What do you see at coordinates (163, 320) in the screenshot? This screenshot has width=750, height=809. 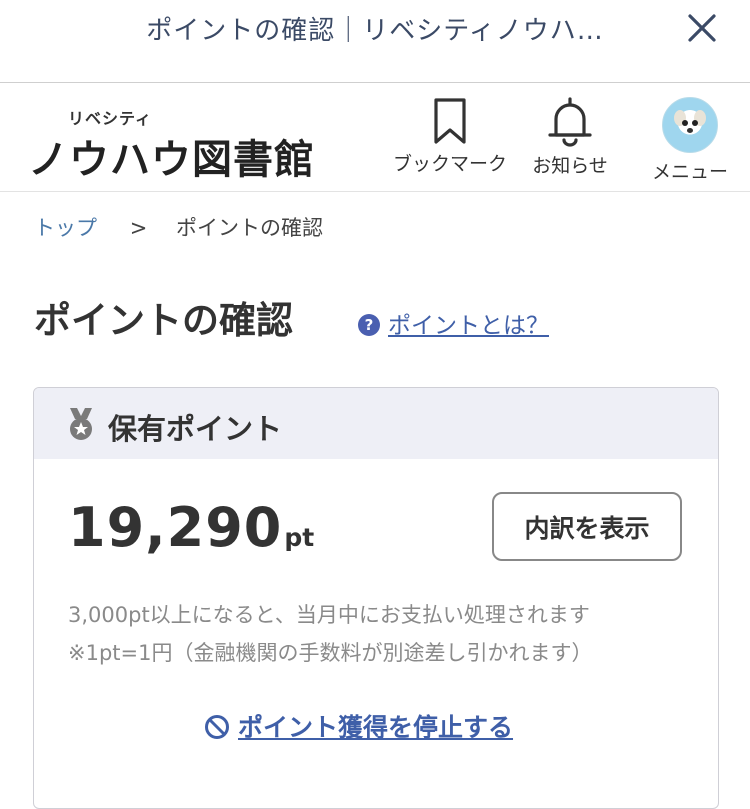 I see `page-title: ポイントの確認` at bounding box center [163, 320].